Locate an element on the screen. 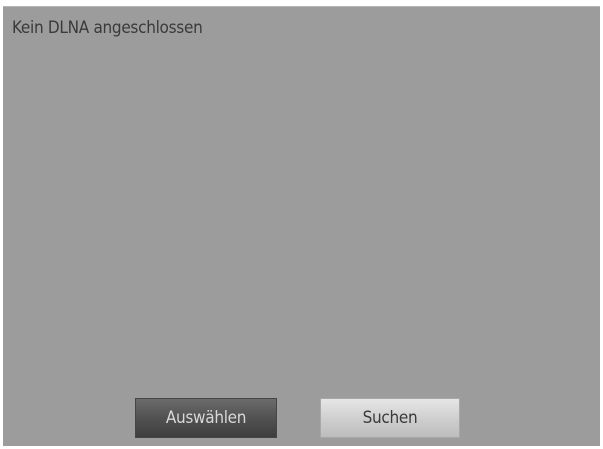 The image size is (603, 449). search-button-label: Suchen is located at coordinates (390, 418).